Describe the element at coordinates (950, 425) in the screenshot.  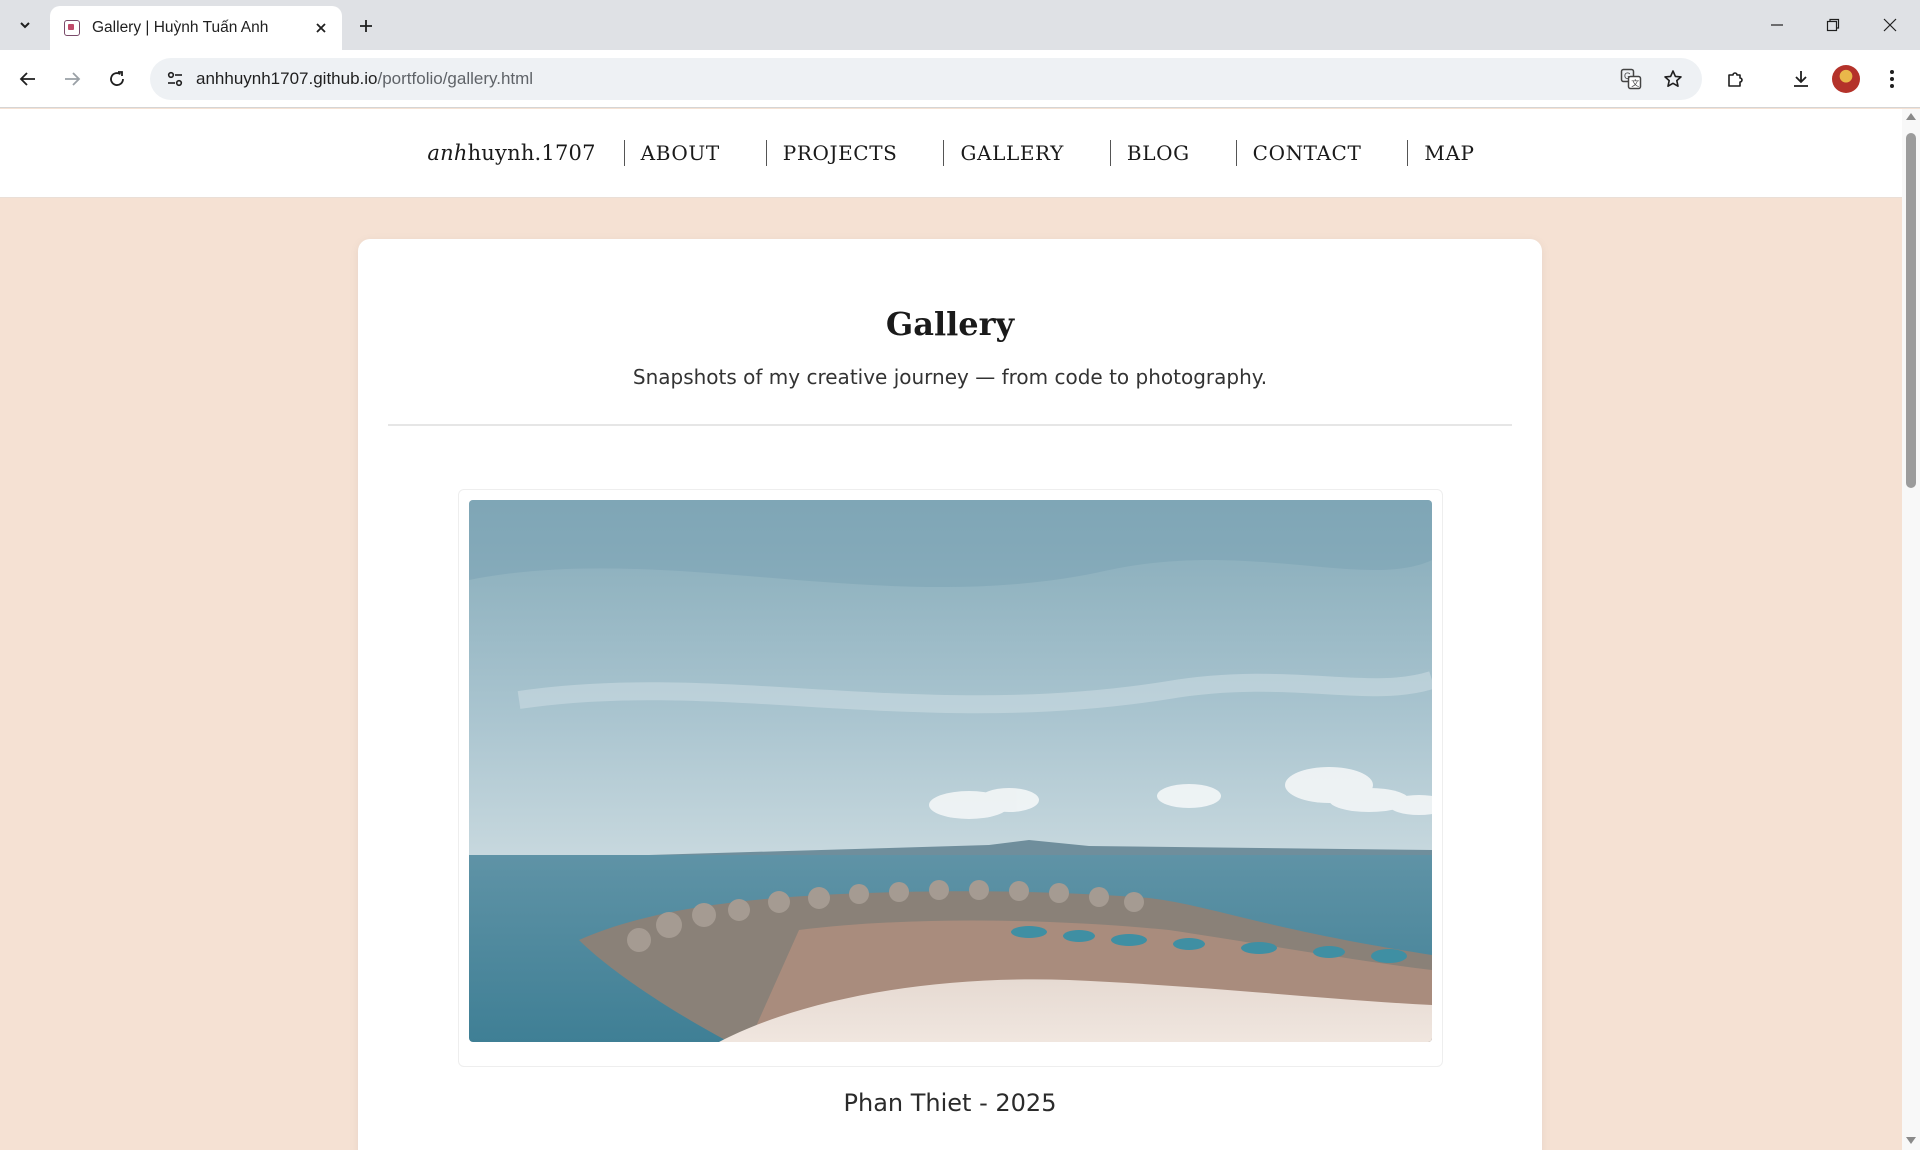
I see `section-divider` at that location.